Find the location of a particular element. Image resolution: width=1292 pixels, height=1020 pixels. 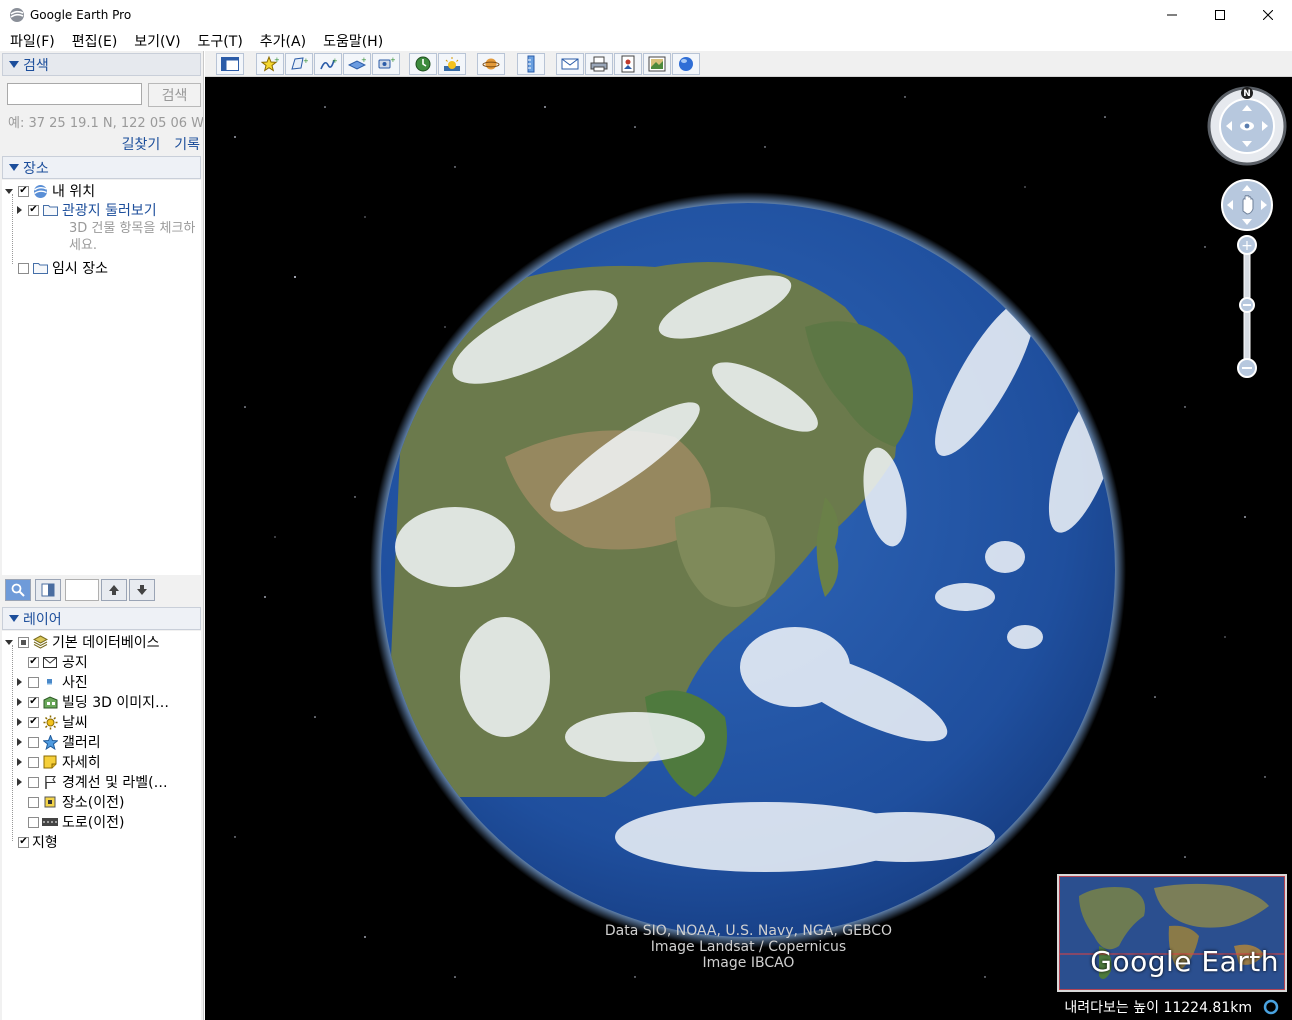

collapse-triangle-icon is located at coordinates (14, 618).